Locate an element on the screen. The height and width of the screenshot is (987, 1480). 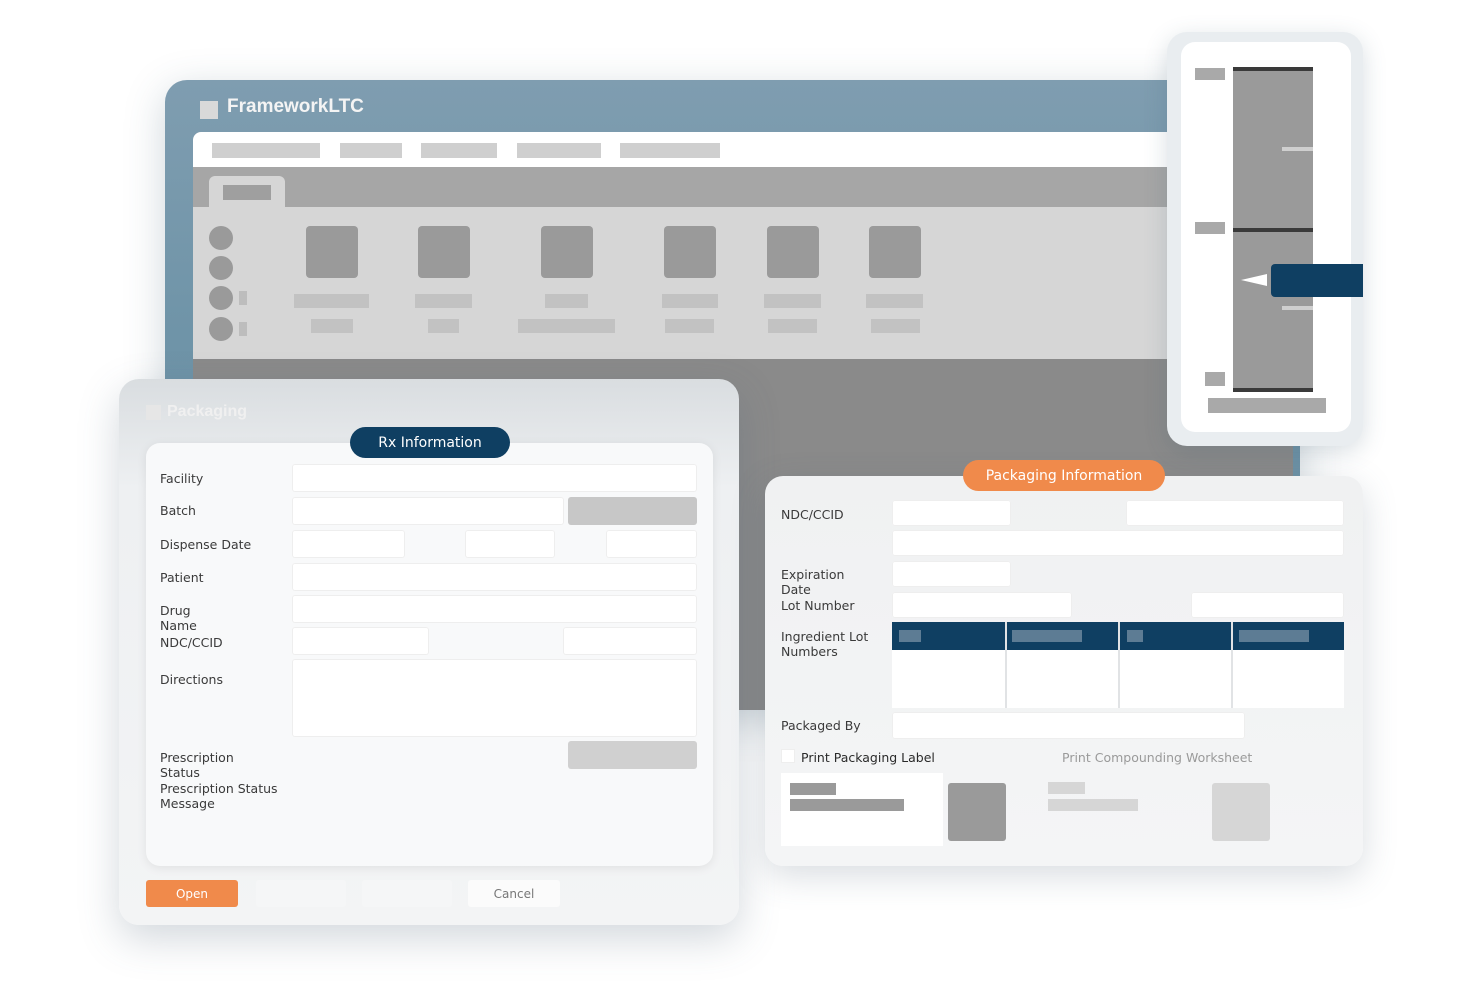
print-packaging-label: Print Packaging Label is located at coordinates (868, 757).